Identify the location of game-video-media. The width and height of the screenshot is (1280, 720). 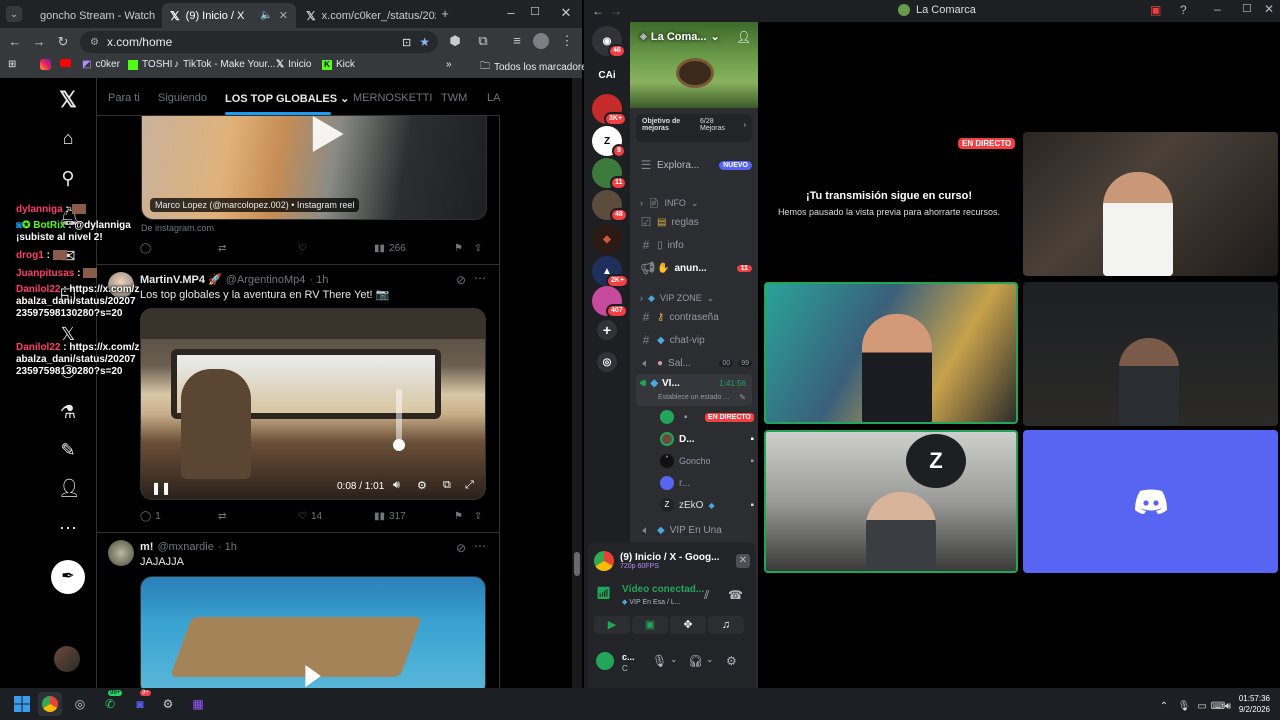
(313, 636).